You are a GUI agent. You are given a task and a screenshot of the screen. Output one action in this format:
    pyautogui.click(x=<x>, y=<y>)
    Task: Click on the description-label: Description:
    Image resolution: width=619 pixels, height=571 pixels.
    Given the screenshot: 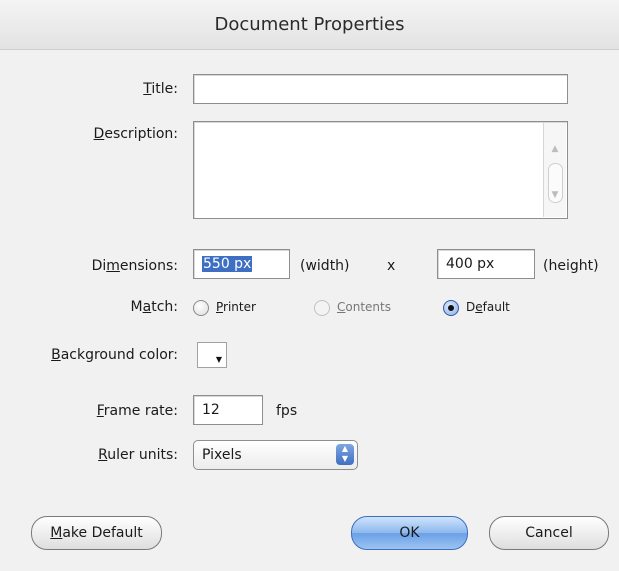 What is the action you would take?
    pyautogui.click(x=135, y=134)
    